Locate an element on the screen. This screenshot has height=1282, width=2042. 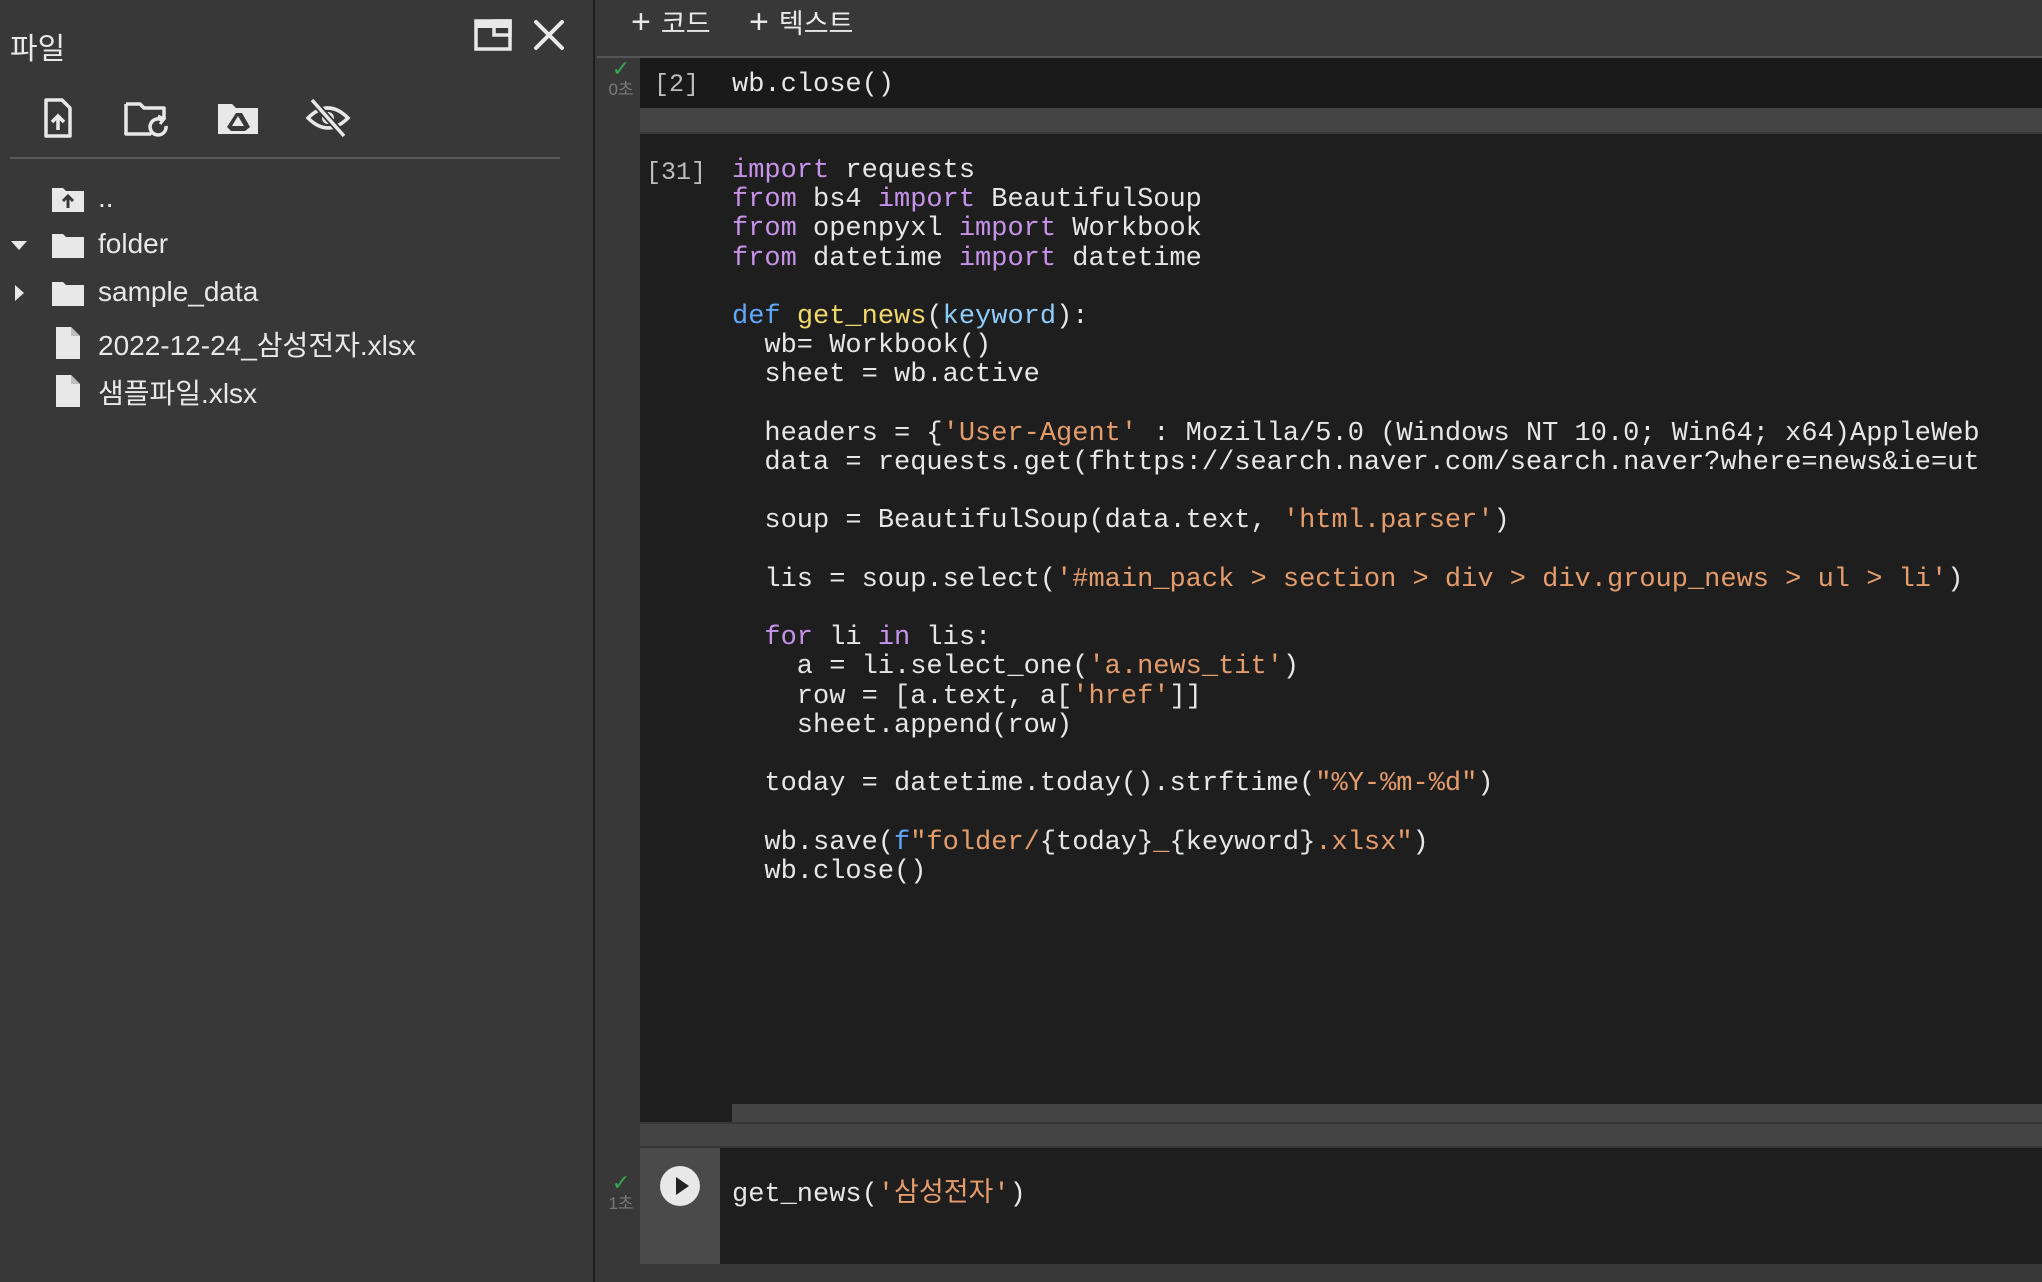
cell-status: ✓ 1초 is located at coordinates (621, 1193).